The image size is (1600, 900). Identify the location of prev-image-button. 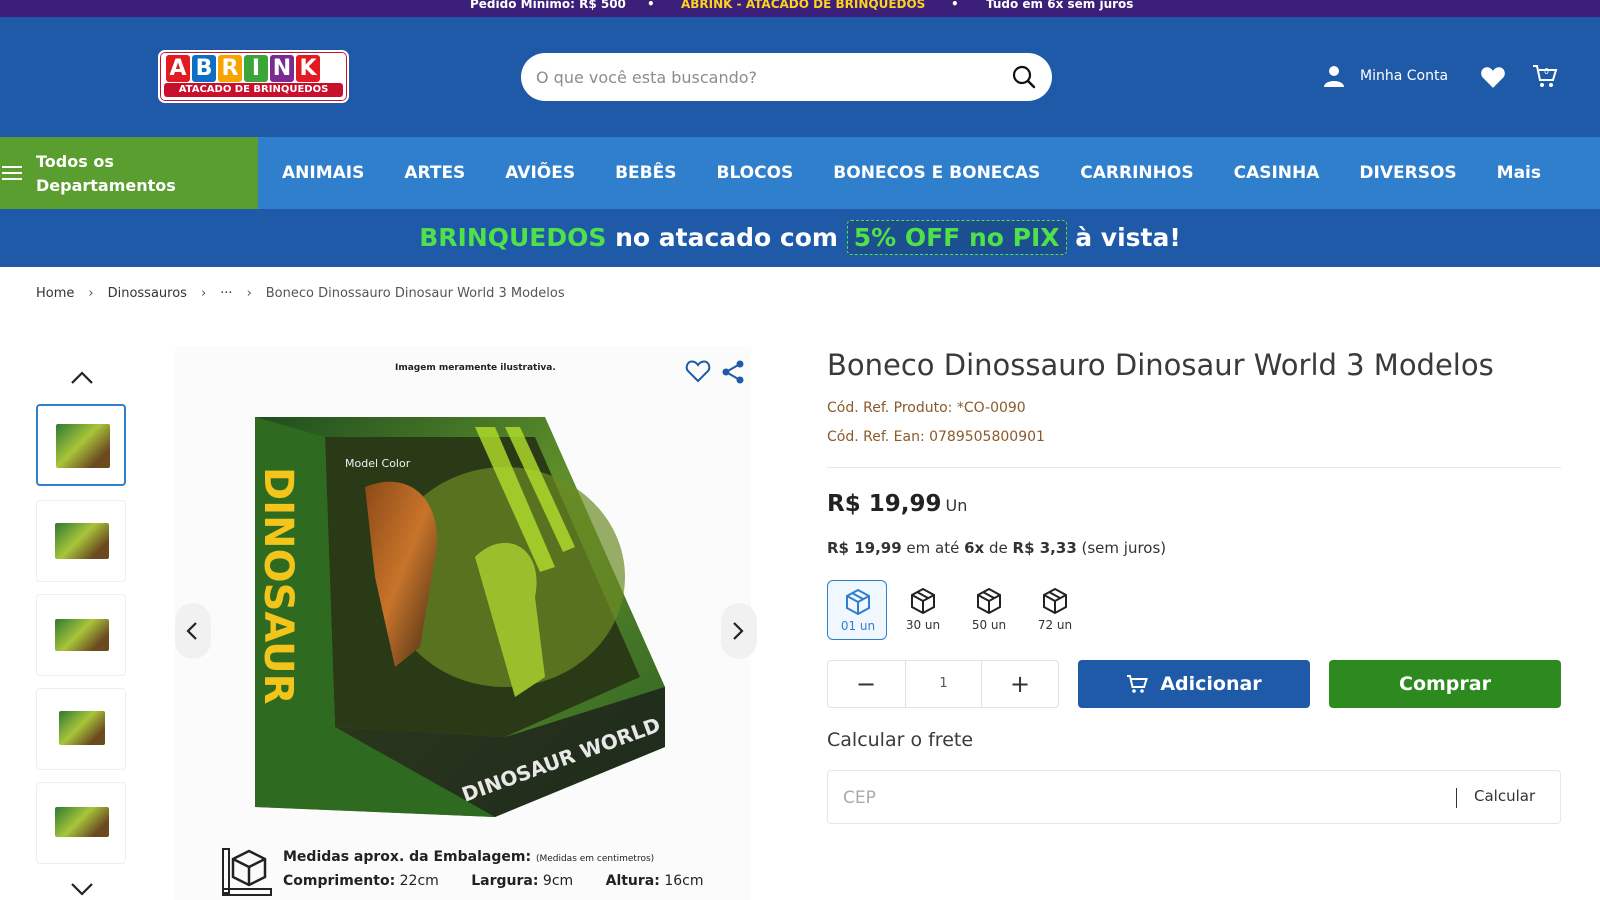
(193, 631).